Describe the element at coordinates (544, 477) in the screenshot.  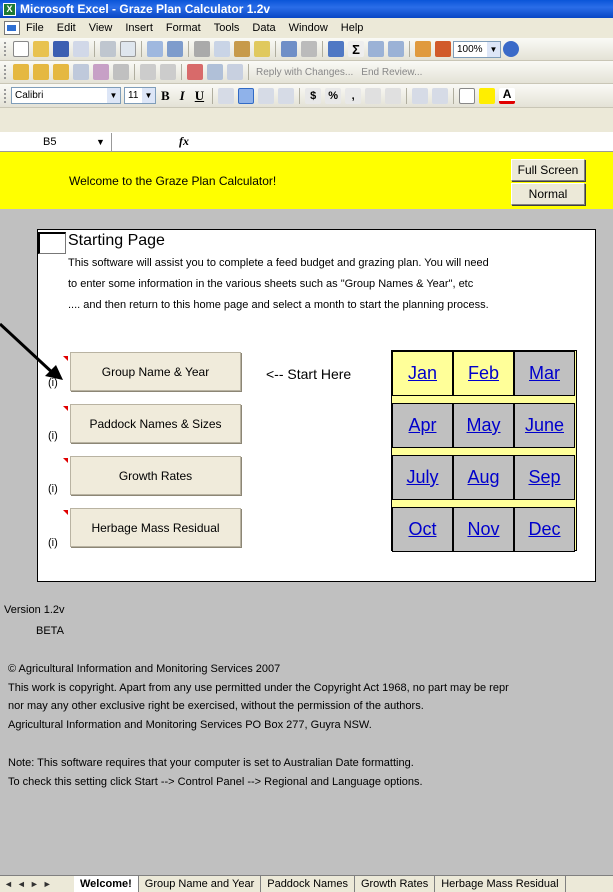
I see `month-sep: Sep` at that location.